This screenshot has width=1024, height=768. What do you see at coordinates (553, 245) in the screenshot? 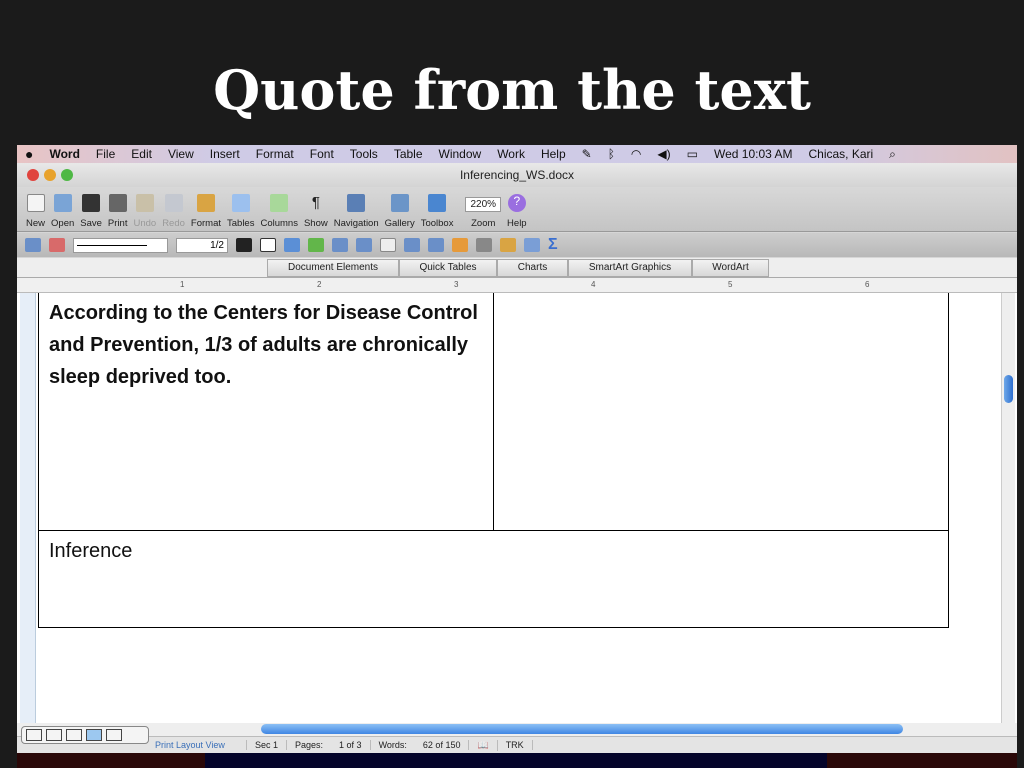
I see `autosum-icon: Σ` at bounding box center [553, 245].